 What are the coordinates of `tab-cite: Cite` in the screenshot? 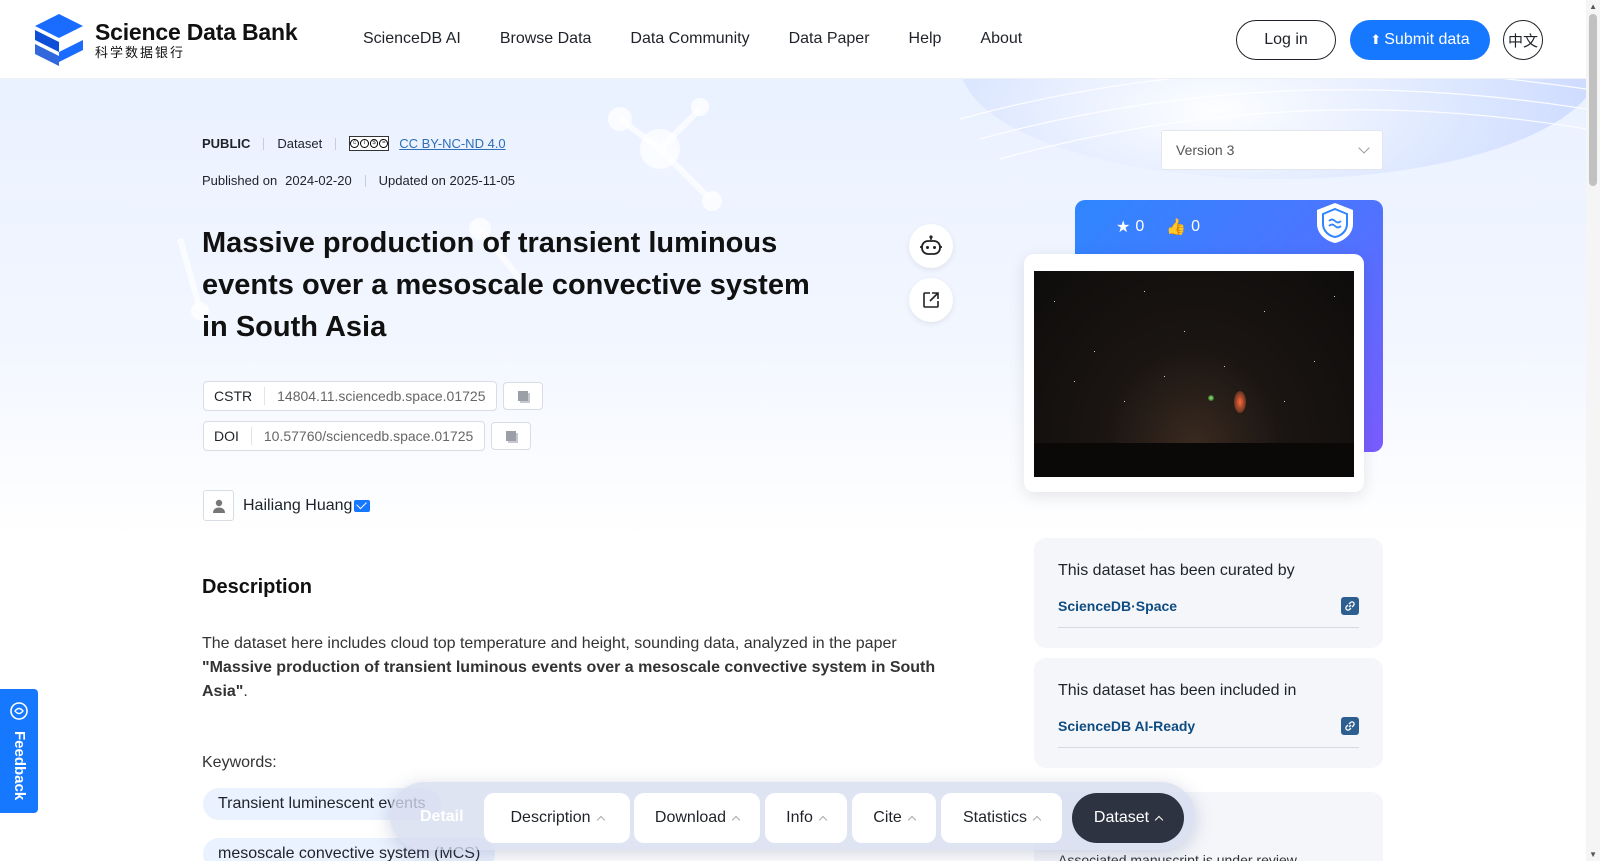 It's located at (894, 818).